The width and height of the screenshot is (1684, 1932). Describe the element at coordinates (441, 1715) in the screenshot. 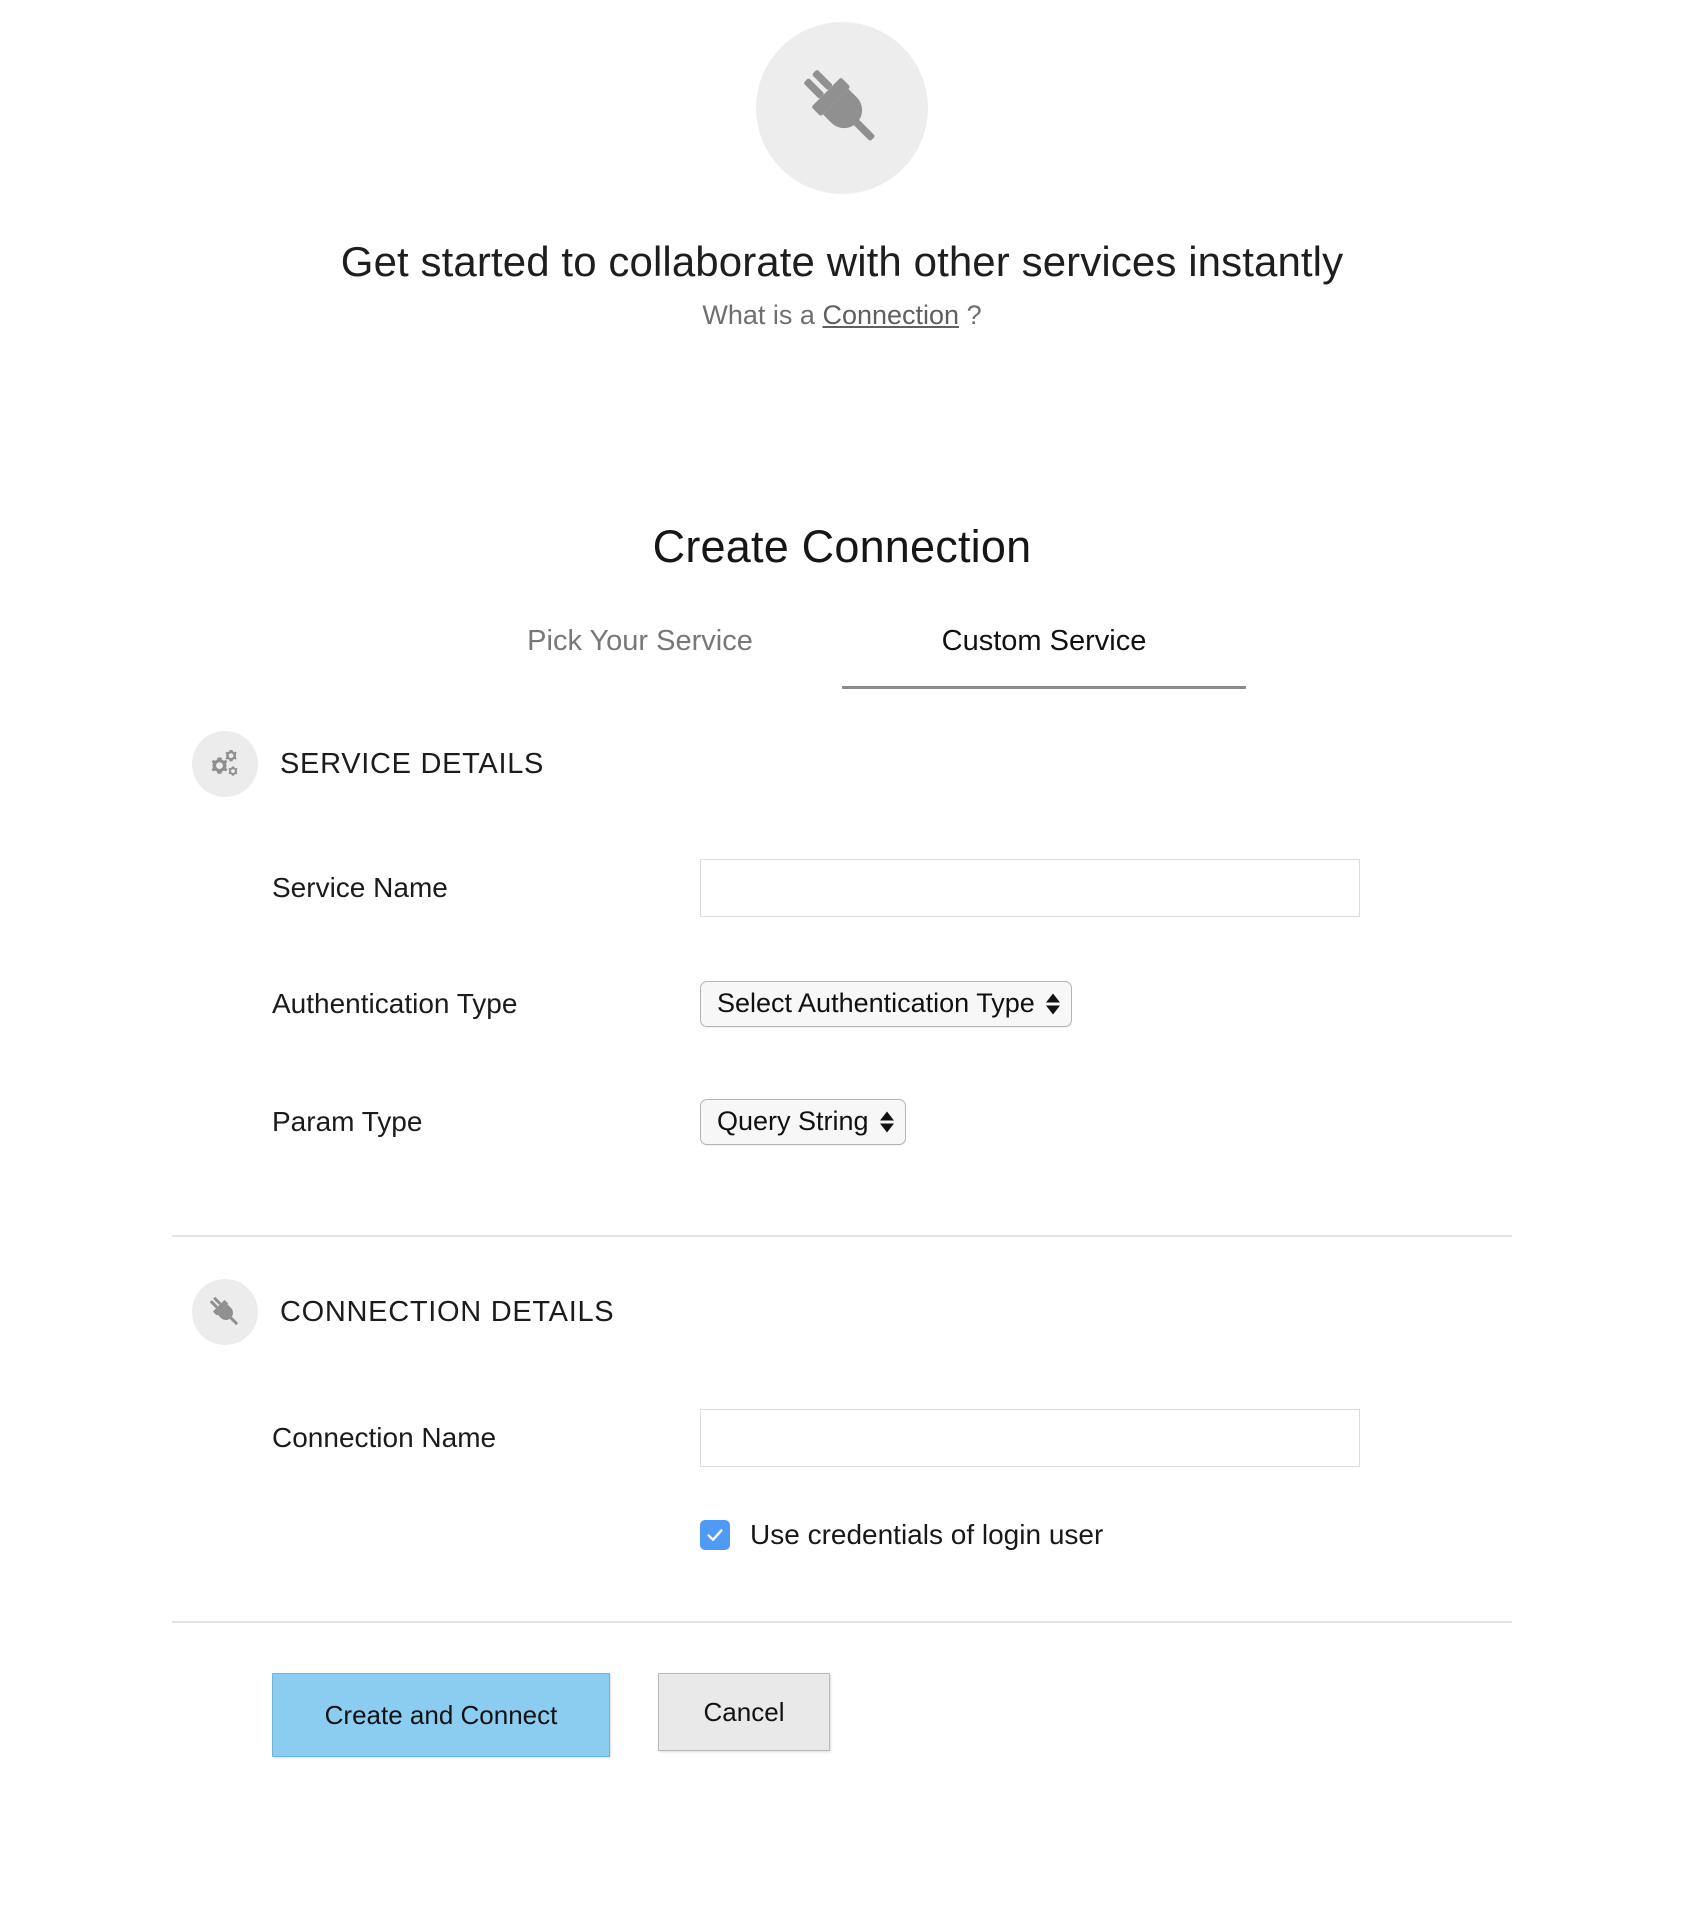

I see `create-and-connect-button: Create and Connect` at that location.